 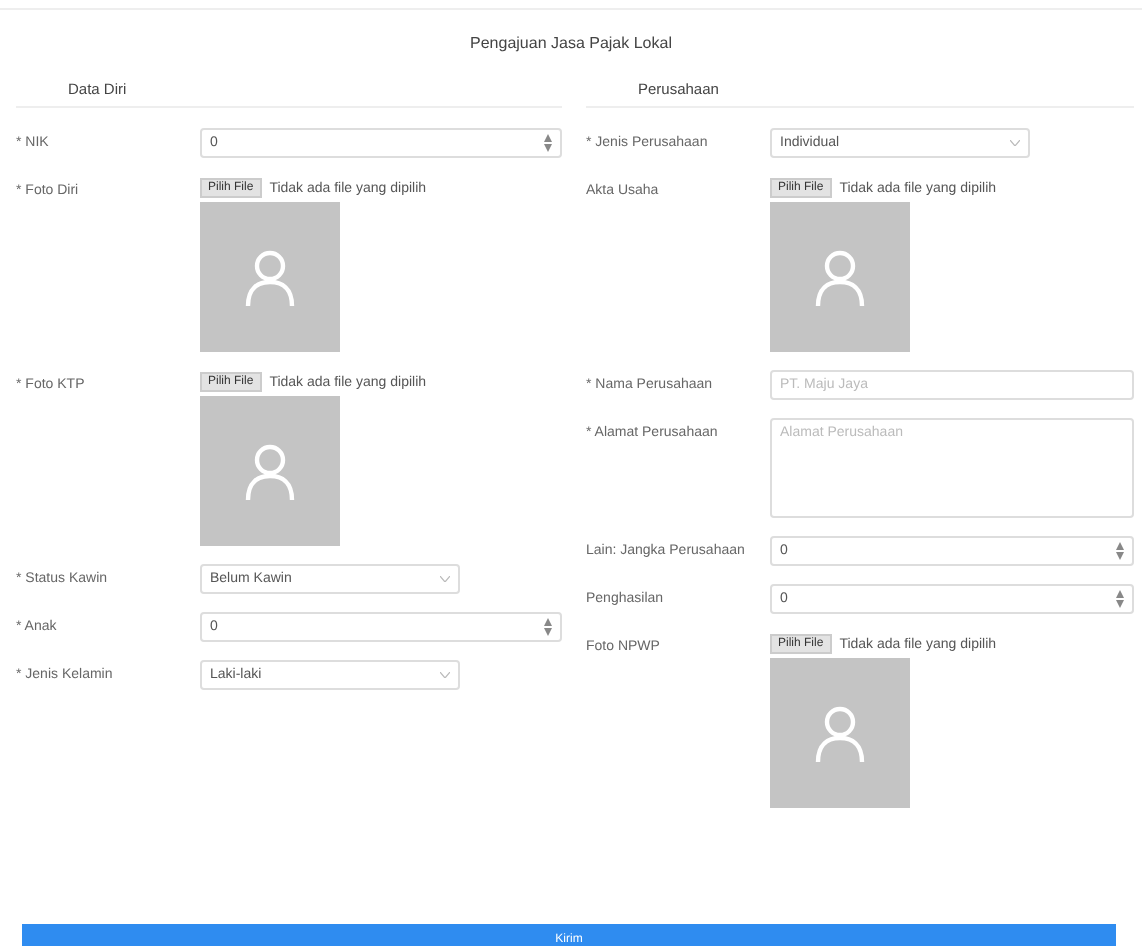 What do you see at coordinates (571, 44) in the screenshot?
I see `form-title: Pengajuan Jasa Pajak Lokal` at bounding box center [571, 44].